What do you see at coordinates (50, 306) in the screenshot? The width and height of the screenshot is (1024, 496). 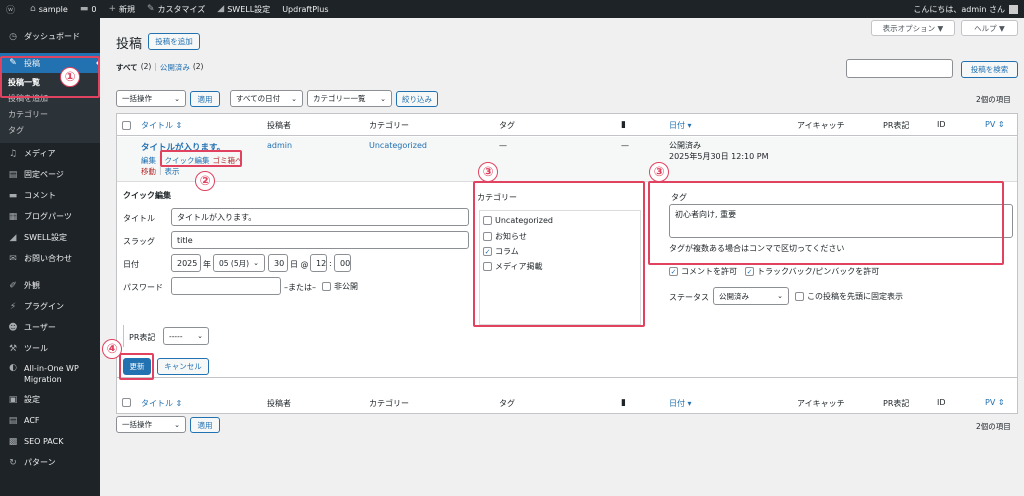 I see `menu-plugins: ⚡ プラグイン` at bounding box center [50, 306].